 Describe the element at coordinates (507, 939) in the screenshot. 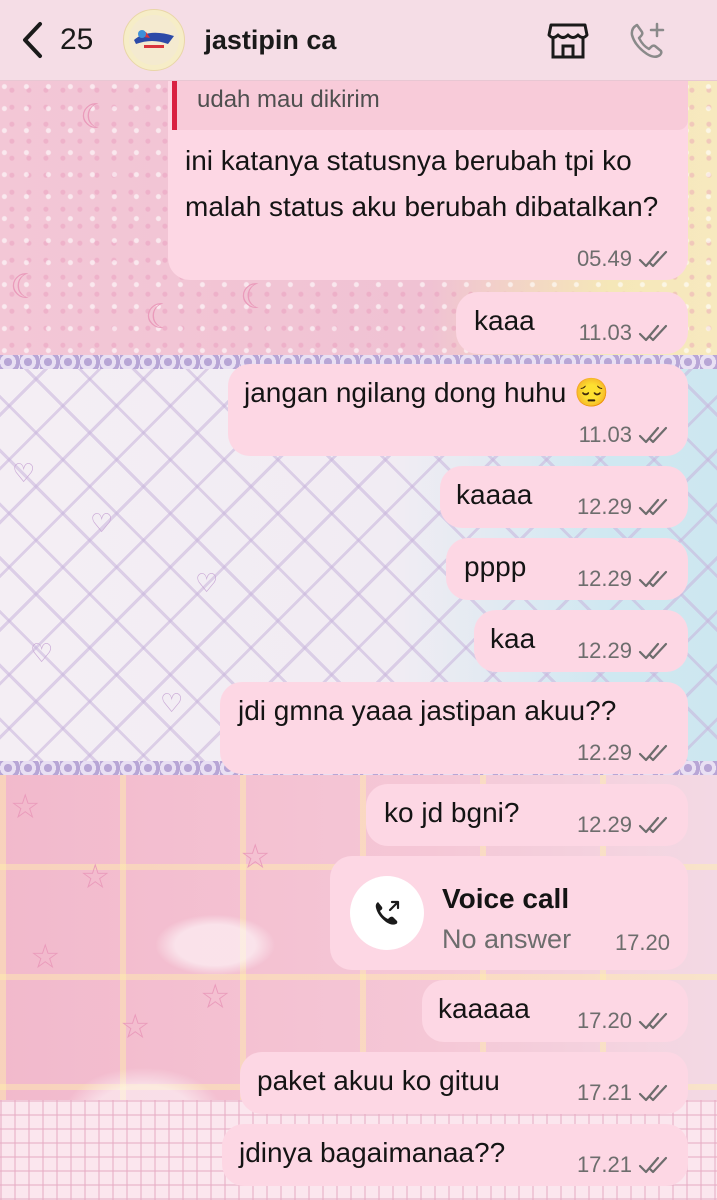

I see `voice-call-status: No answer` at that location.